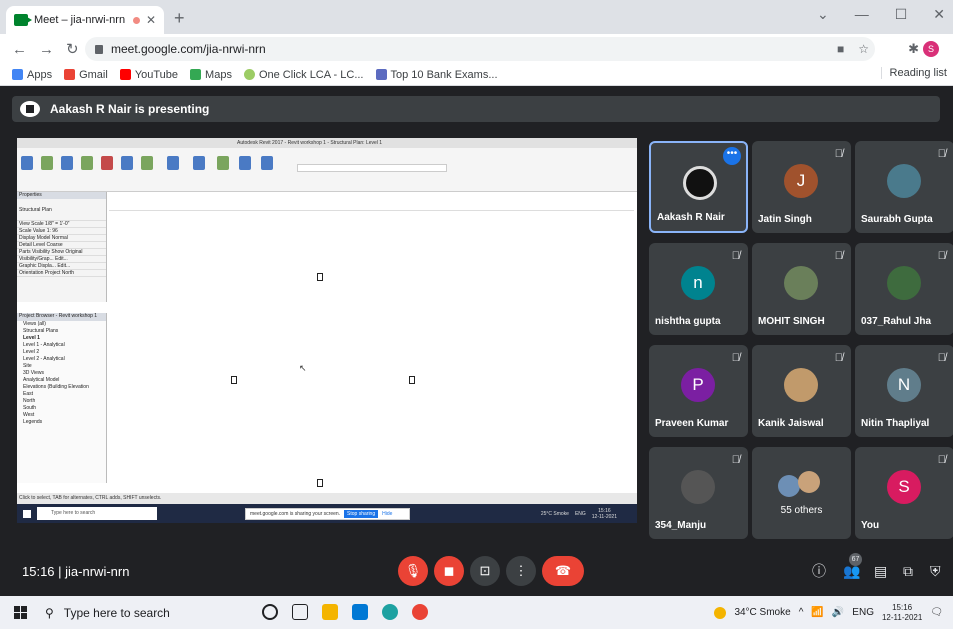 The image size is (953, 629). Describe the element at coordinates (901, 14) in the screenshot. I see `maximize-button: ☐` at that location.